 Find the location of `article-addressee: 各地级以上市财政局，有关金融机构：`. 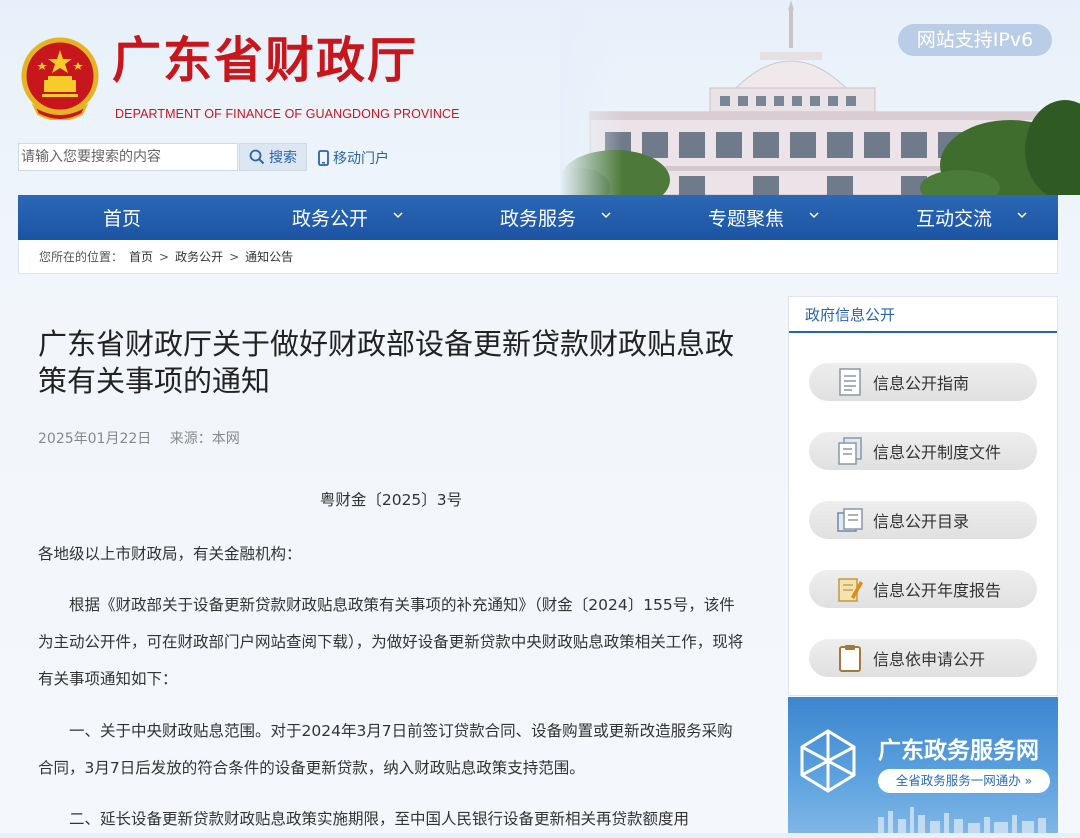

article-addressee: 各地级以上市财政局，有关金融机构： is located at coordinates (170, 554).